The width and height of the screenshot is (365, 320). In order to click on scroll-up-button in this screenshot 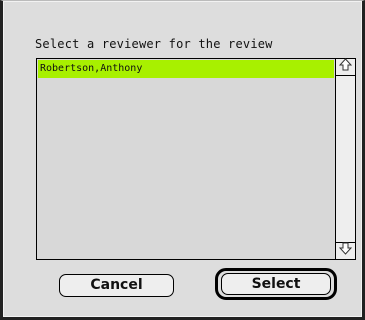, I will do `click(345, 67)`.